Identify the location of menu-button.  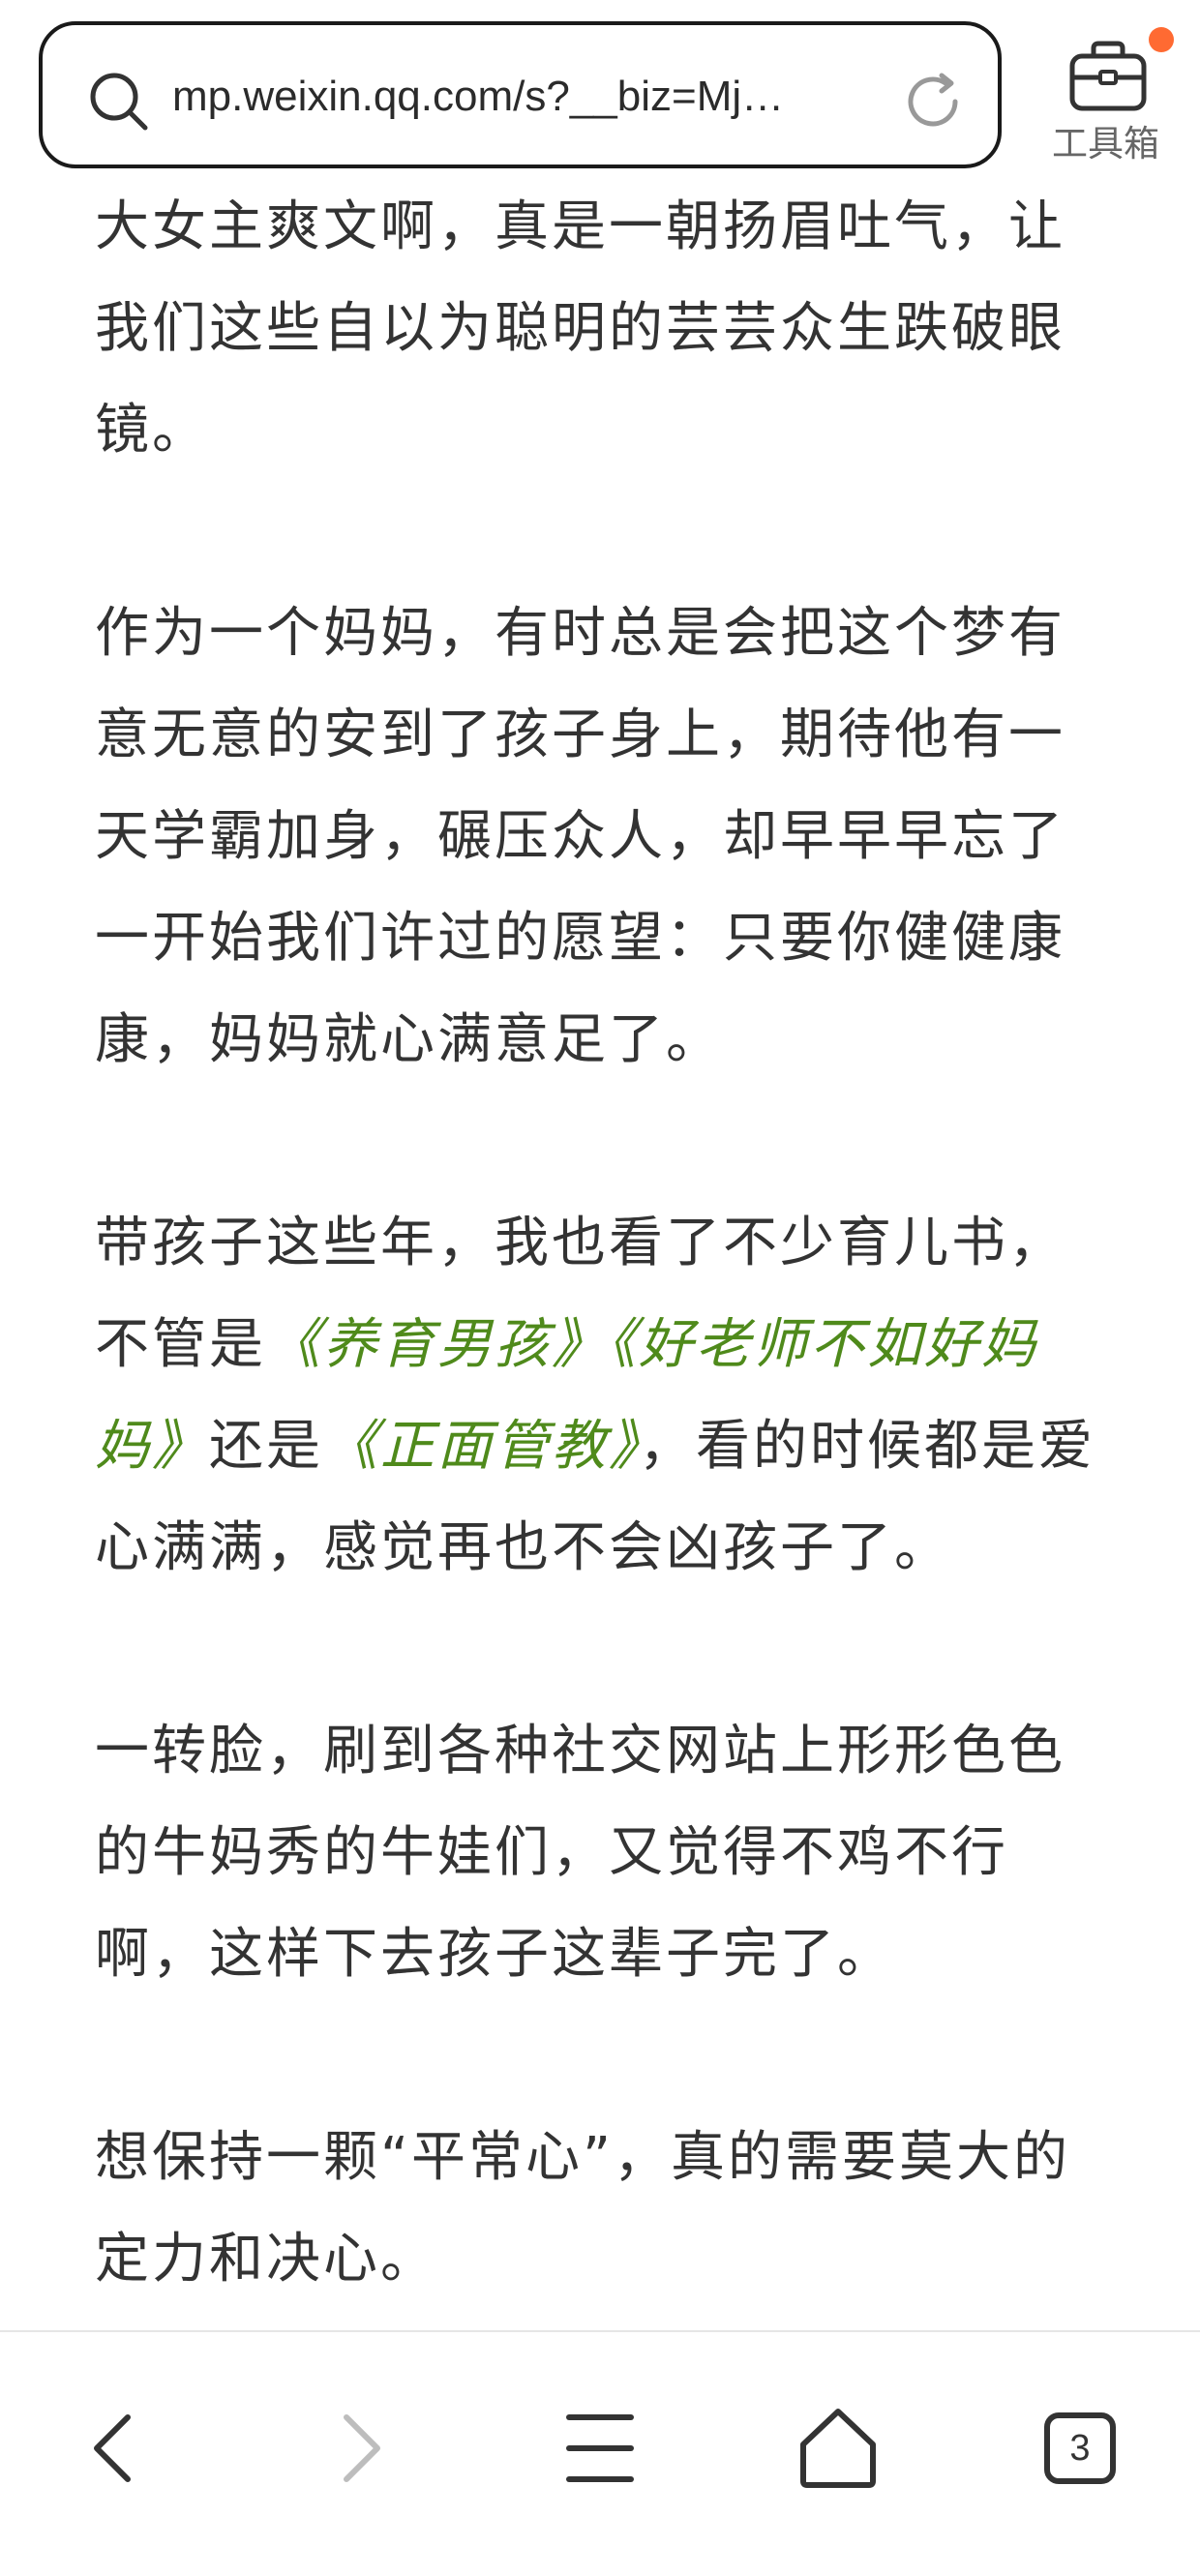
(600, 2448).